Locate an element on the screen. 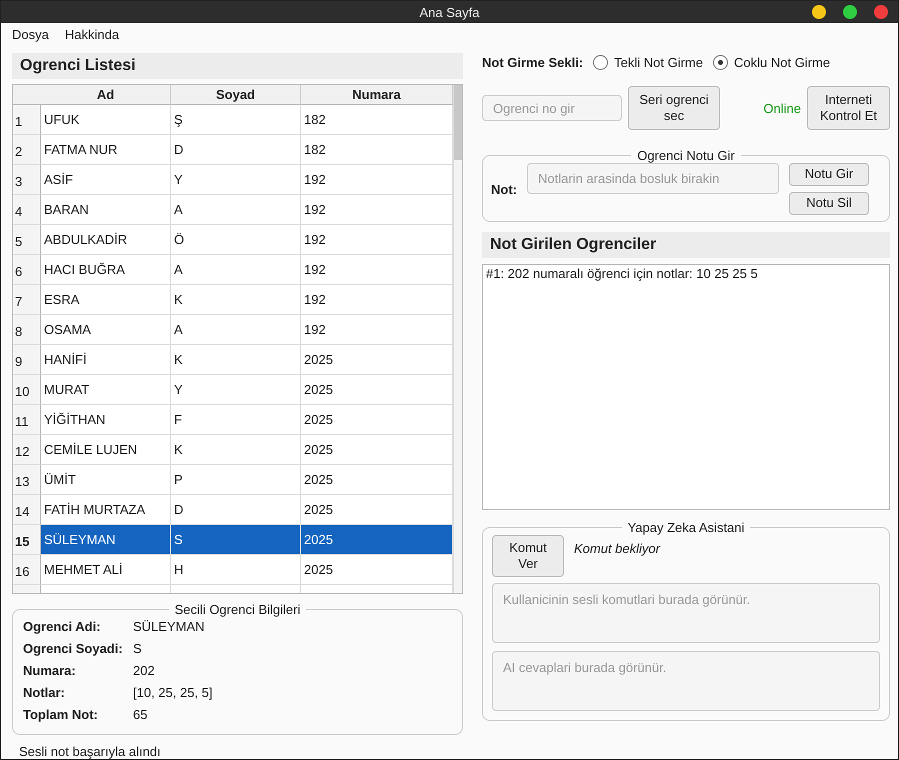 The image size is (899, 760). command-button: Komut Ver is located at coordinates (528, 556).